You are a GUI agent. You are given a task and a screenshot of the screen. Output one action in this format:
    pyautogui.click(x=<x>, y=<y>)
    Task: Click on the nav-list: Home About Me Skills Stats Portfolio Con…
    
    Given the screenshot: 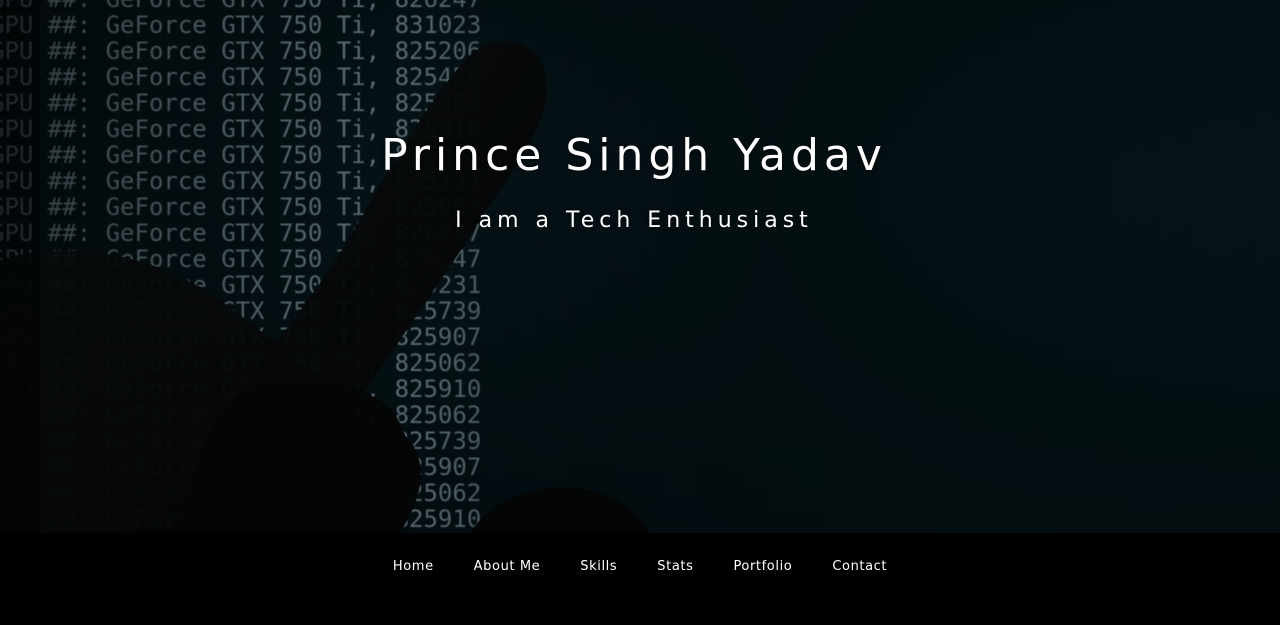 What is the action you would take?
    pyautogui.click(x=640, y=566)
    